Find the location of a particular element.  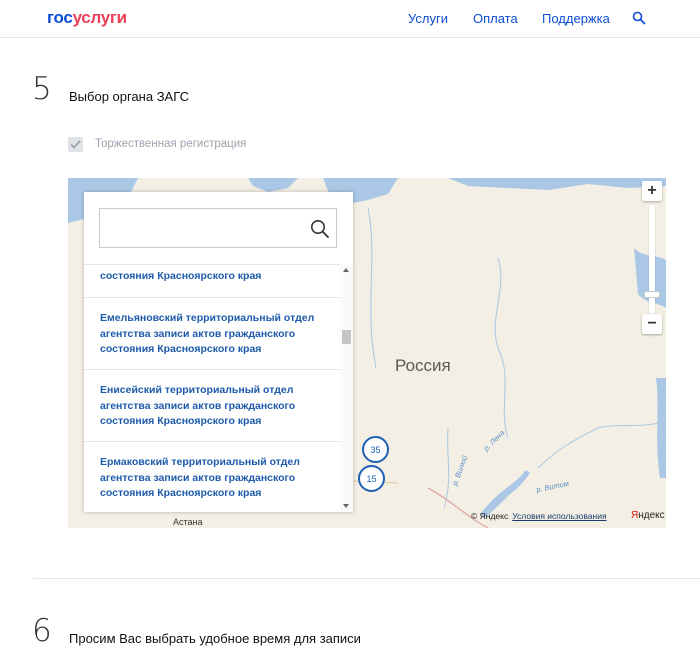

nav-support: Поддержка is located at coordinates (576, 18).